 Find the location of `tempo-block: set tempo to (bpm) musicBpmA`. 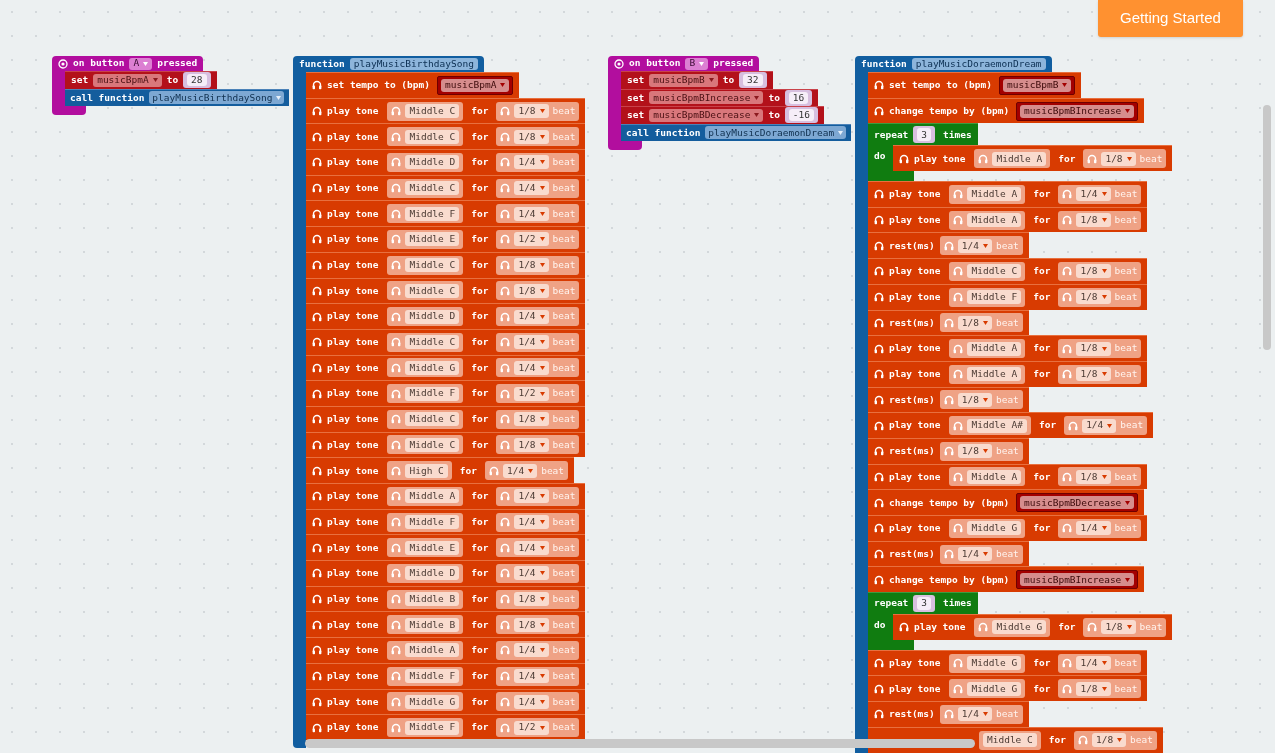

tempo-block: set tempo to (bpm) musicBpmA is located at coordinates (413, 85).